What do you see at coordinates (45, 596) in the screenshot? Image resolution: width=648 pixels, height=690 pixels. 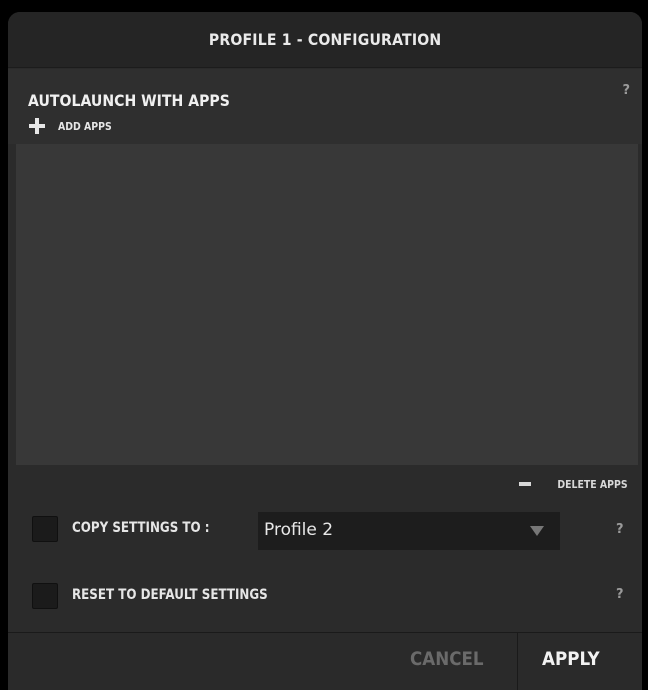 I see `reset-settings-checkbox` at bounding box center [45, 596].